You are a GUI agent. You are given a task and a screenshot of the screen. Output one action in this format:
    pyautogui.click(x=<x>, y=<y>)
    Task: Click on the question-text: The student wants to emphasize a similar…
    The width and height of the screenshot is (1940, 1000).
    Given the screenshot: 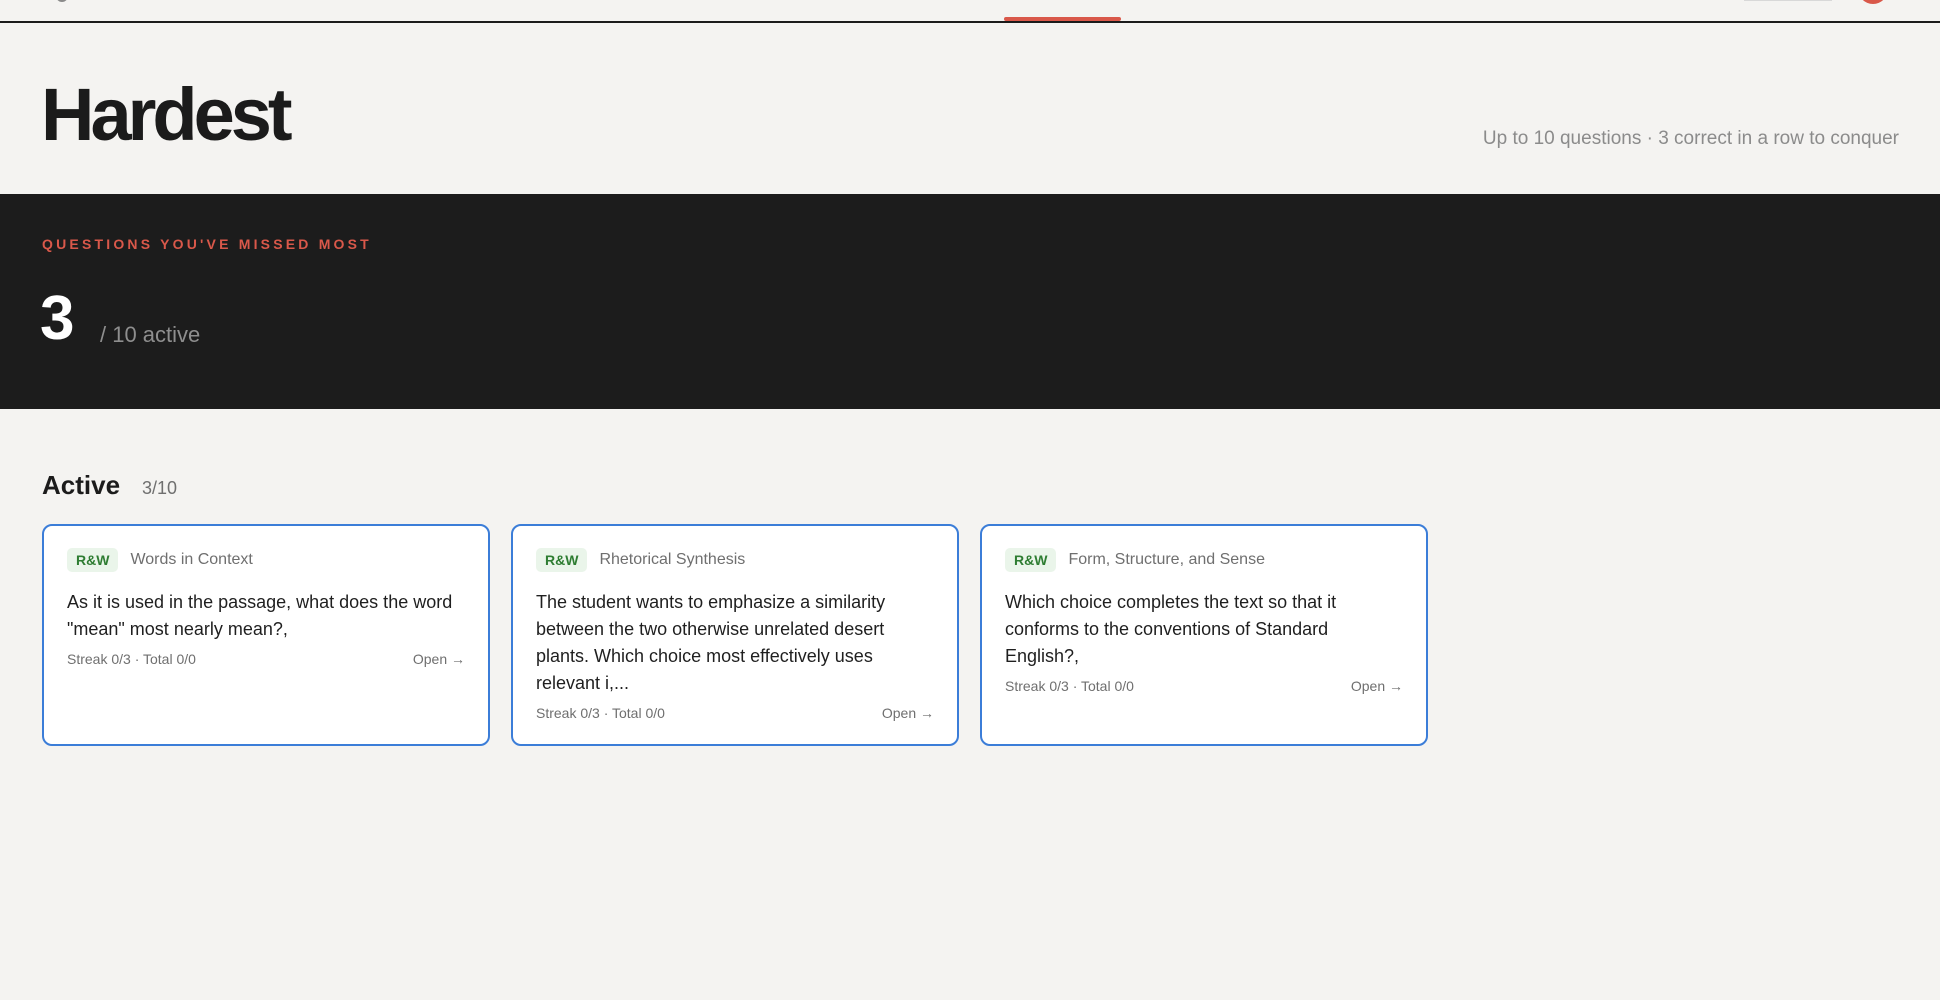 What is the action you would take?
    pyautogui.click(x=711, y=642)
    